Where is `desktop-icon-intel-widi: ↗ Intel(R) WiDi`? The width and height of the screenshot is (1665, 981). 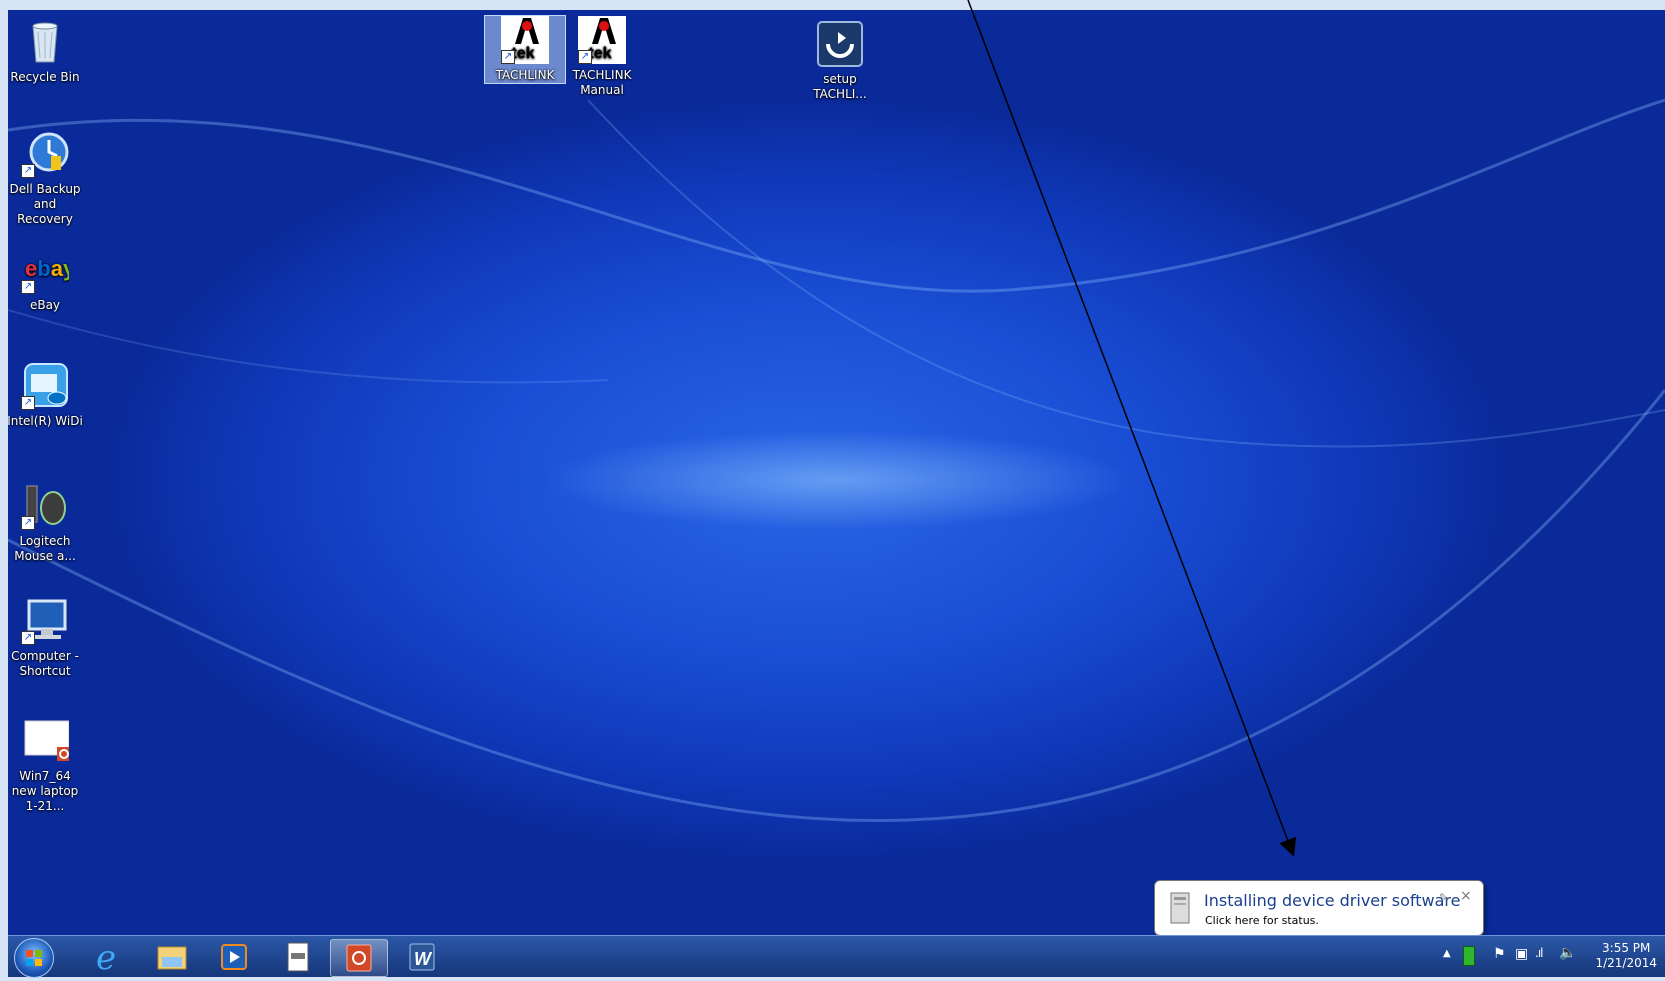
desktop-icon-intel-widi: ↗ Intel(R) WiDi is located at coordinates (46, 395).